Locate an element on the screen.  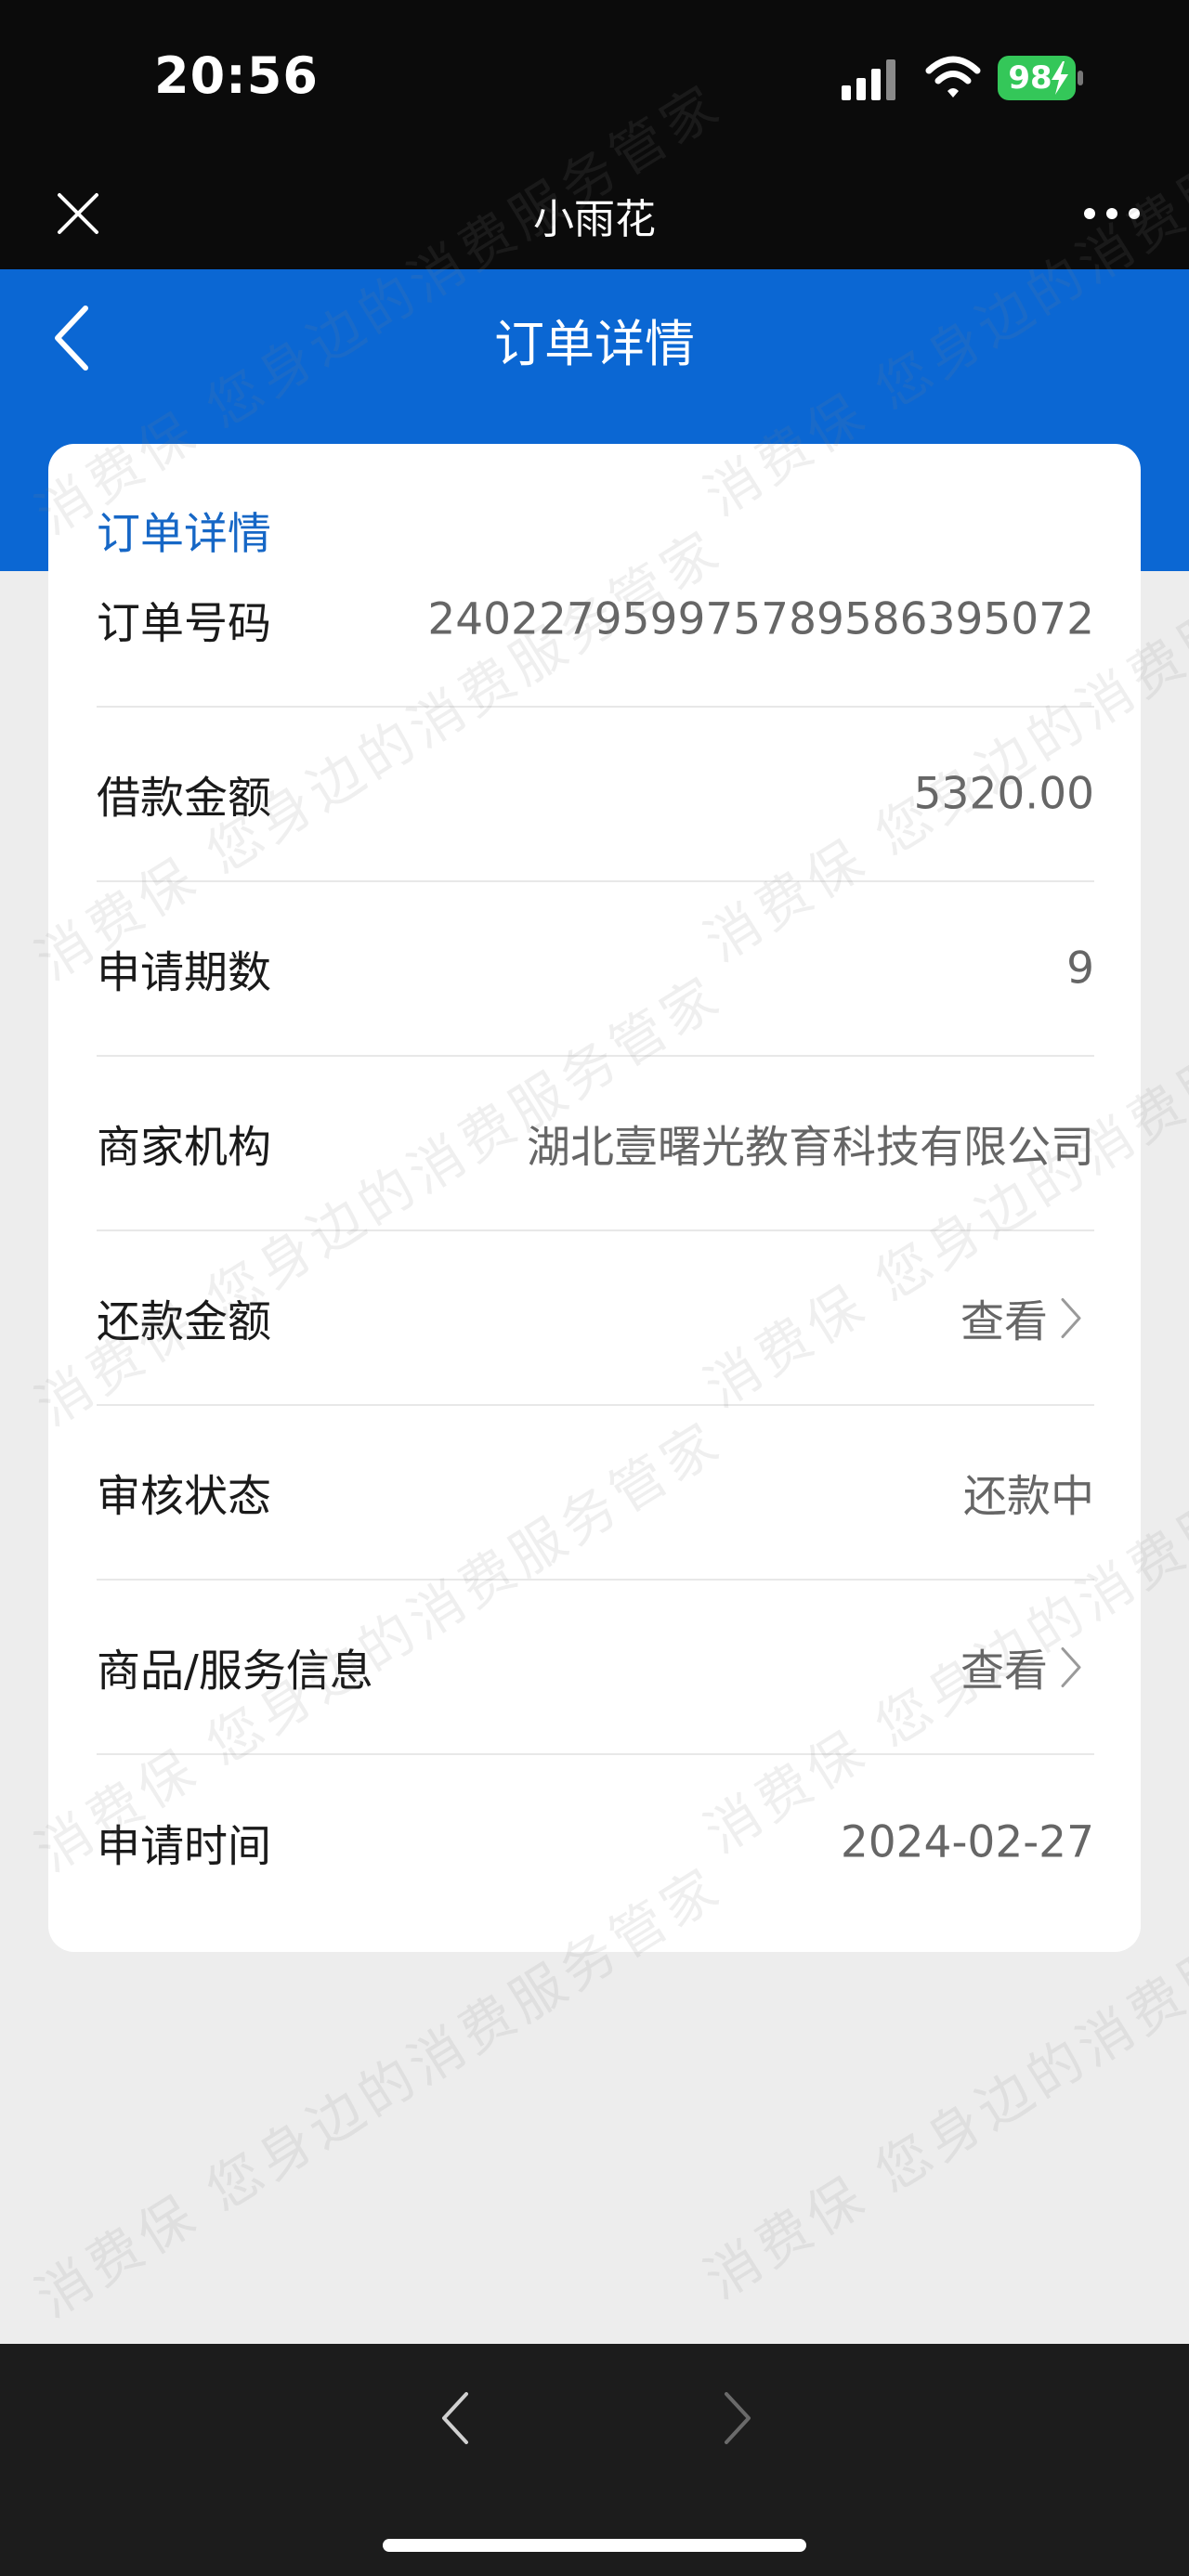
row-label: 商品/服务信息 is located at coordinates (235, 1672).